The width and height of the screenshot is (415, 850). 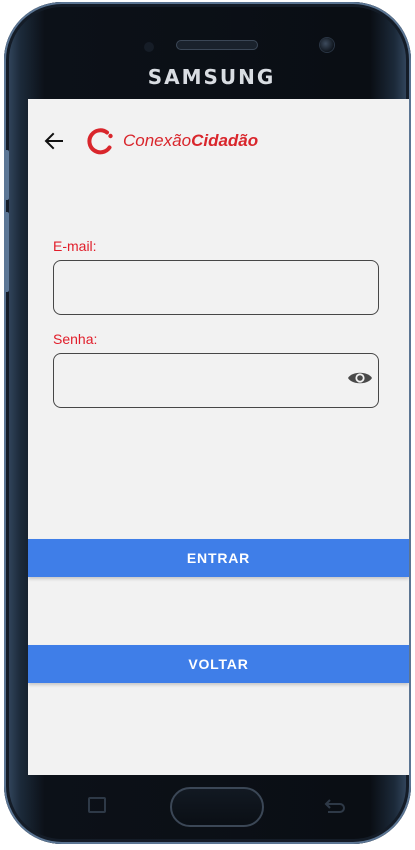 I want to click on recent-apps-key, so click(x=97, y=805).